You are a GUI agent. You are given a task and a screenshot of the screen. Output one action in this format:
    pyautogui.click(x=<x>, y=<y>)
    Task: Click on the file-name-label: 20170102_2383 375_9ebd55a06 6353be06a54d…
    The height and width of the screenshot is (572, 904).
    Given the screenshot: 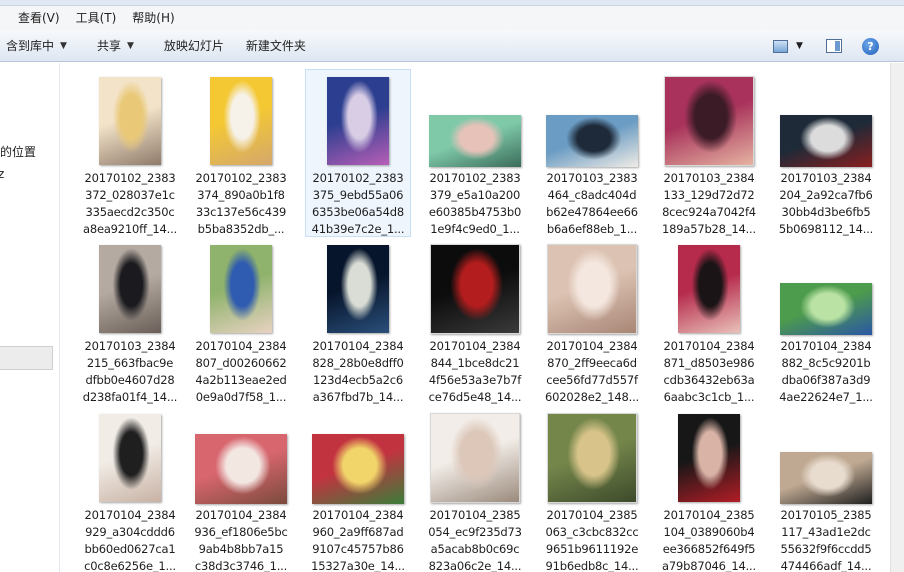 What is the action you would take?
    pyautogui.click(x=358, y=203)
    